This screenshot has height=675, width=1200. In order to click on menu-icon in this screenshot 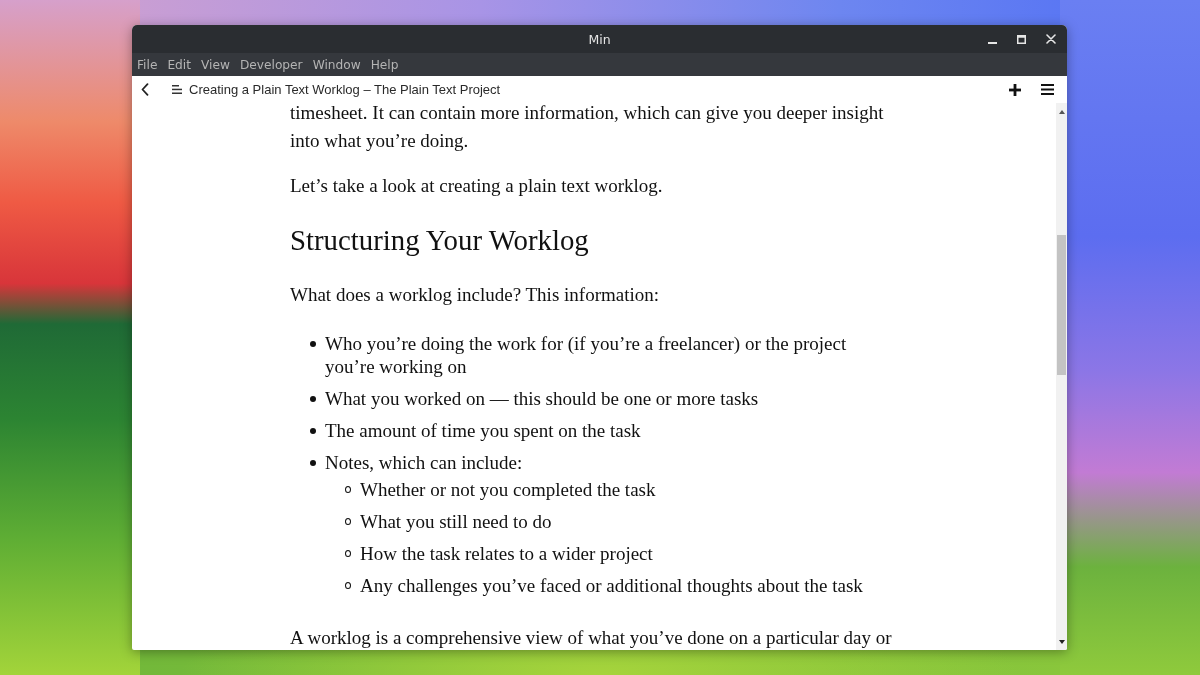, I will do `click(1047, 89)`.